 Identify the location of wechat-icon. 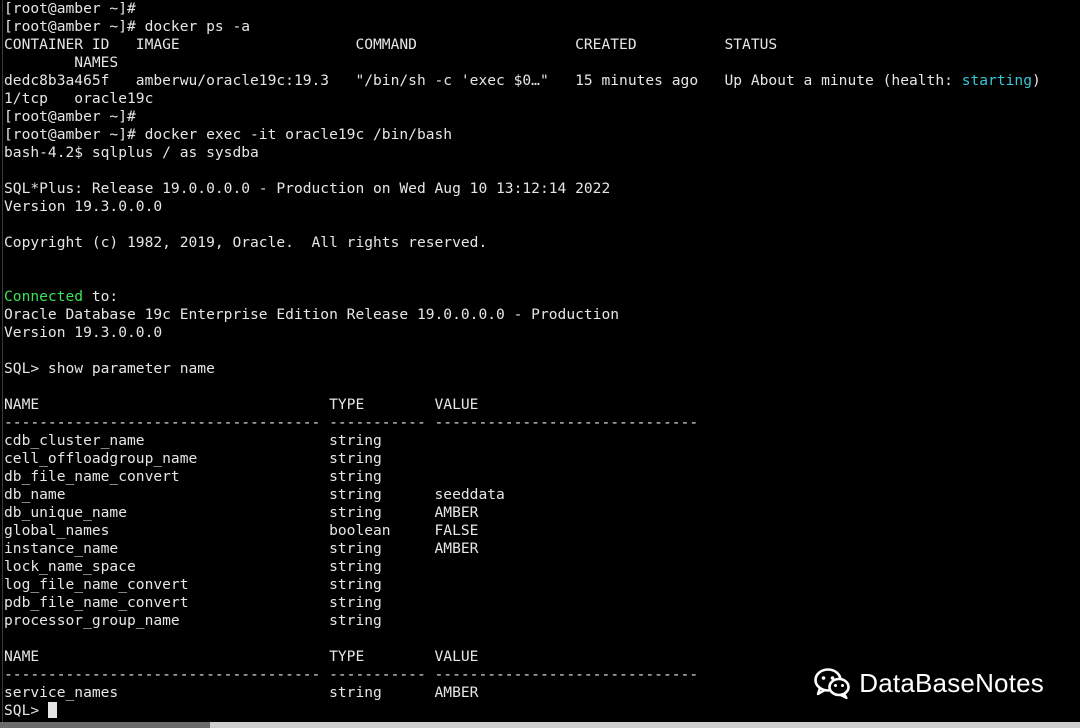
(832, 683).